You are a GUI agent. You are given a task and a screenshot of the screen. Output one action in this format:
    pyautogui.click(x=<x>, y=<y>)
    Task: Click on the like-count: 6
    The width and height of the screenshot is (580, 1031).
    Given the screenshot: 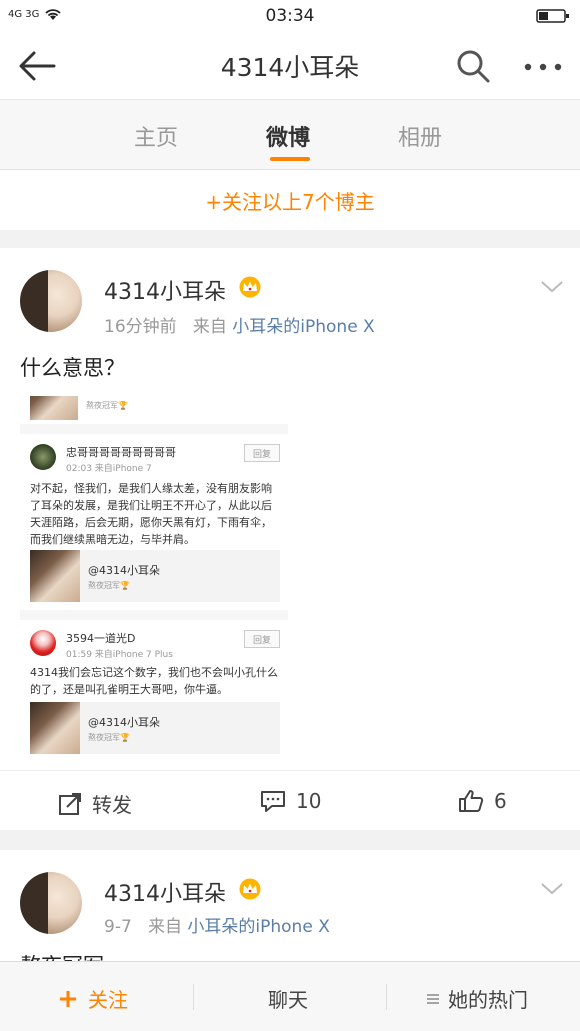 What is the action you would take?
    pyautogui.click(x=500, y=801)
    